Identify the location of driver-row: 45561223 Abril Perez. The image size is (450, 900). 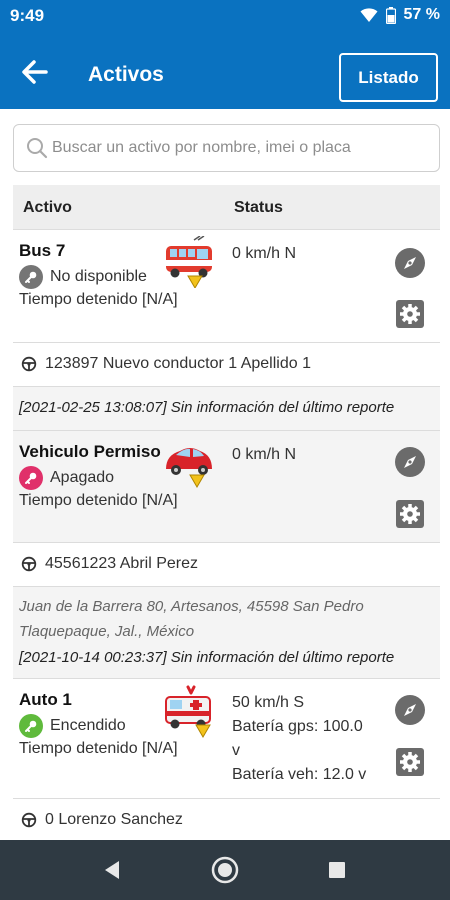
(226, 565).